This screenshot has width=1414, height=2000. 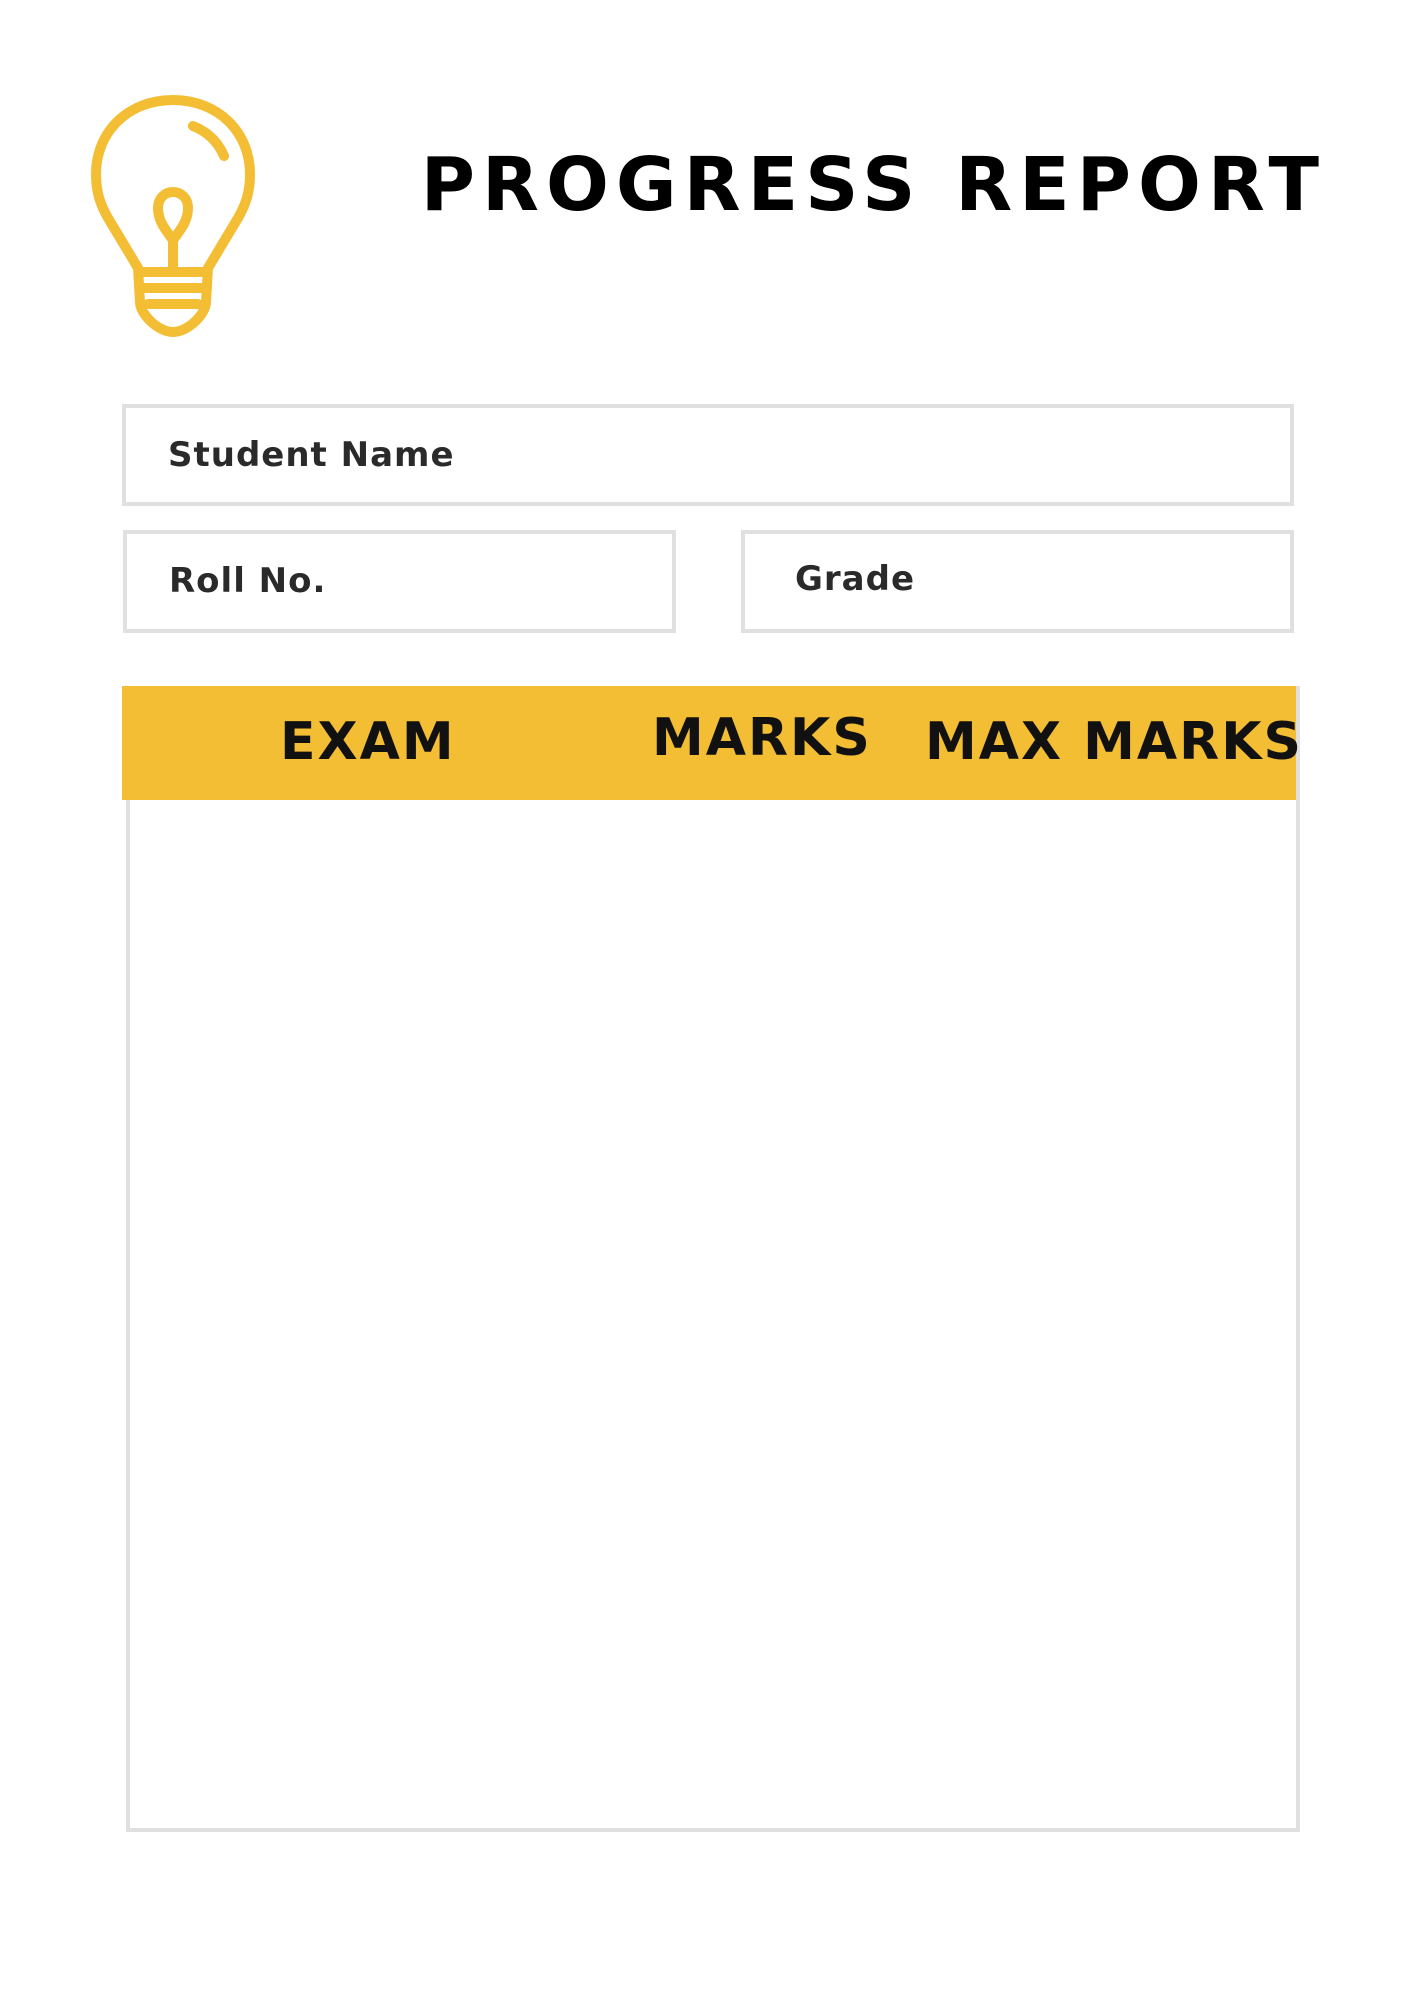 I want to click on column-header-marks: MARKS, so click(x=762, y=738).